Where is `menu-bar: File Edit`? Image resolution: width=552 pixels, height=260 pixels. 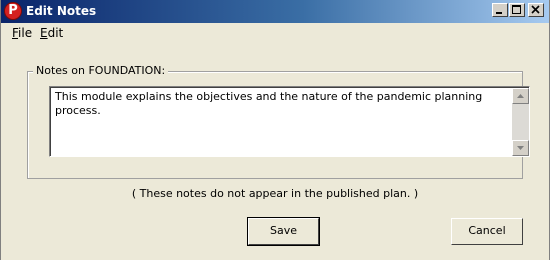
menu-bar: File Edit is located at coordinates (275, 33).